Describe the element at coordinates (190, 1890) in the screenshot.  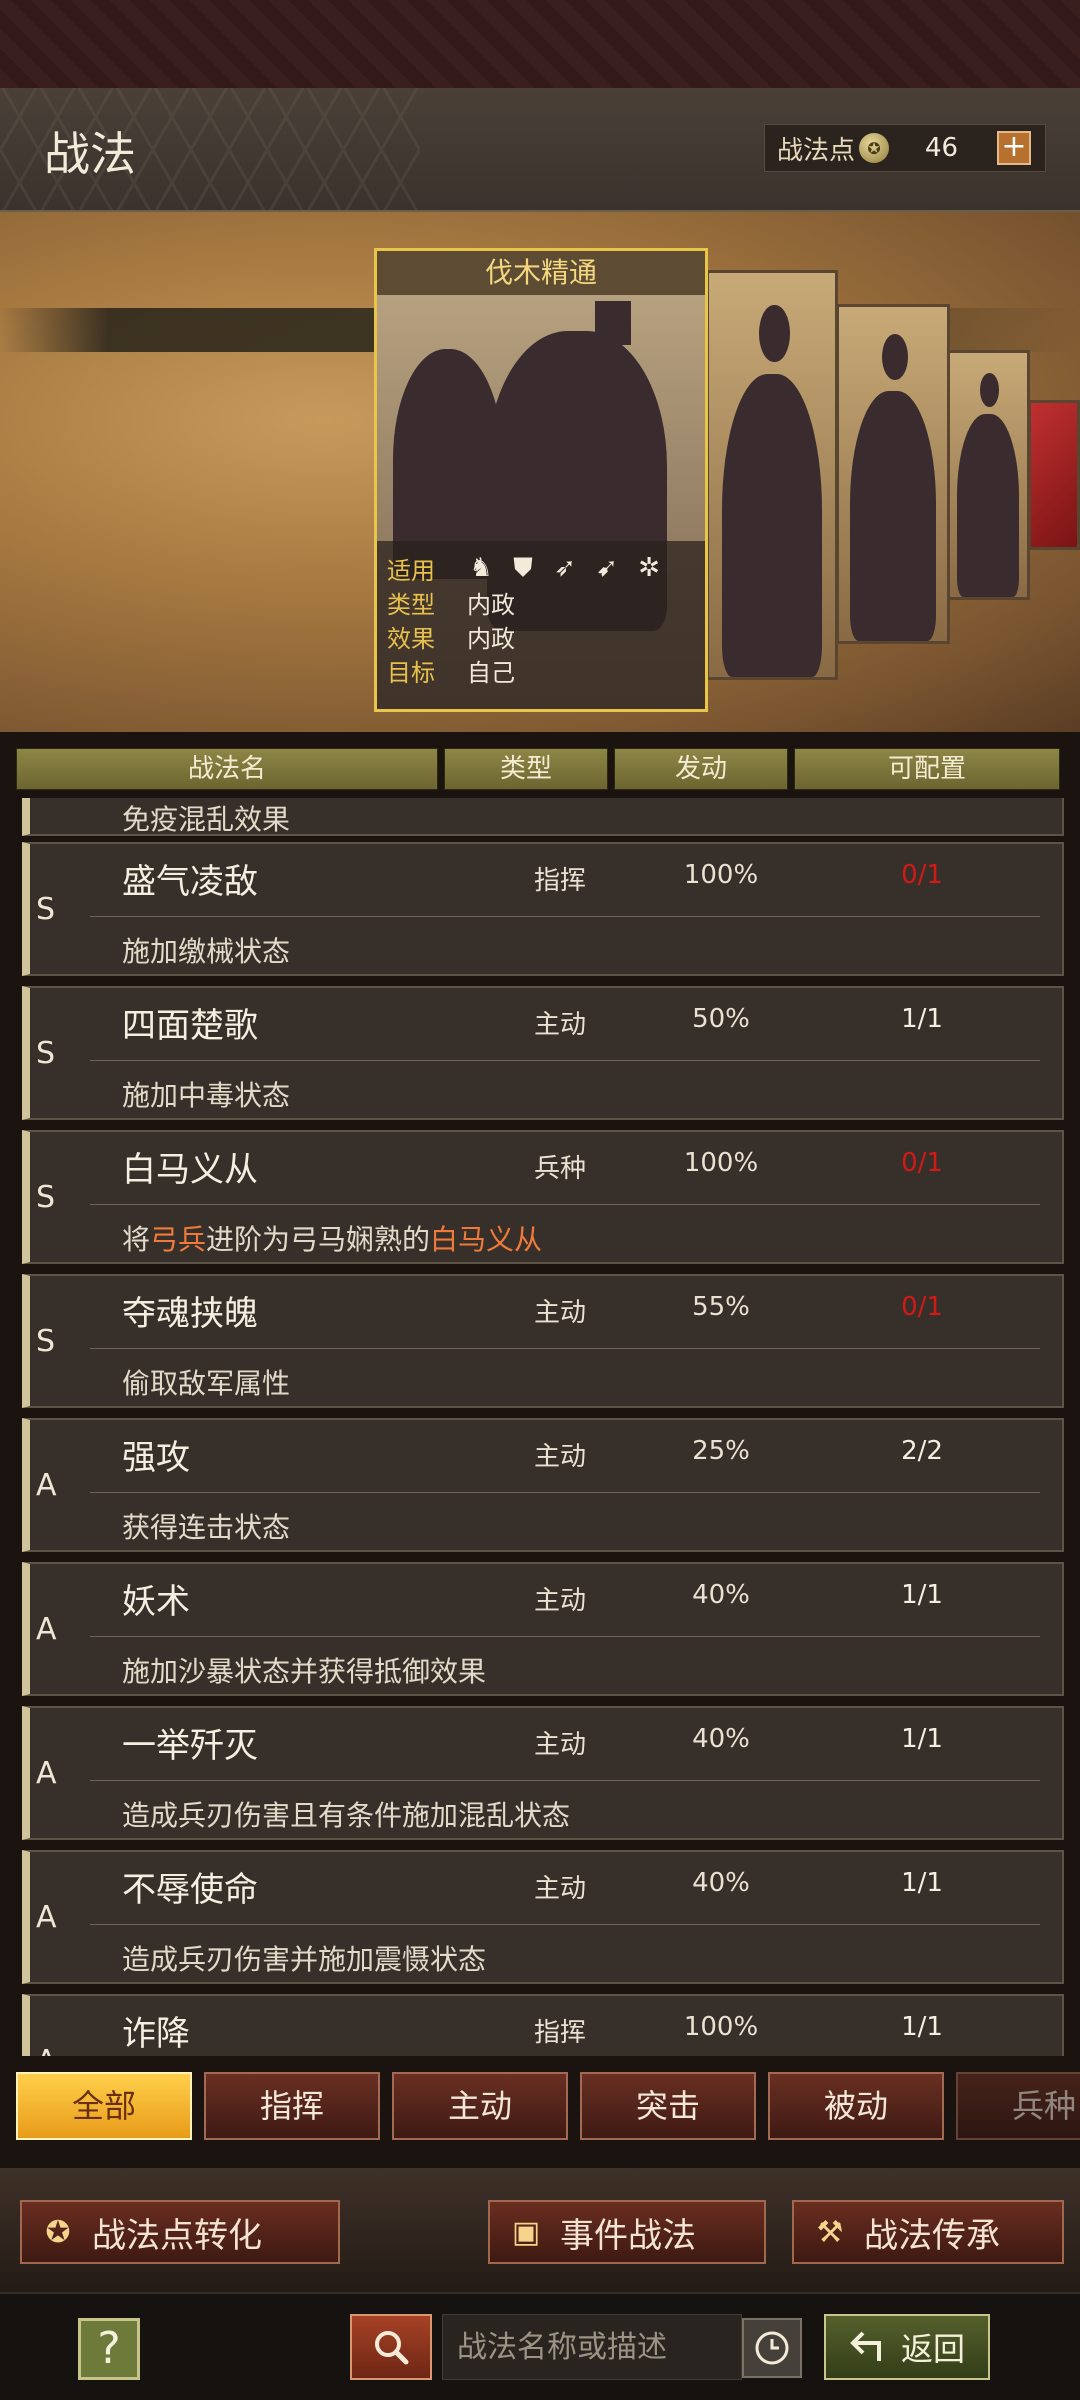
I see `tactic-name: 不辱使命` at that location.